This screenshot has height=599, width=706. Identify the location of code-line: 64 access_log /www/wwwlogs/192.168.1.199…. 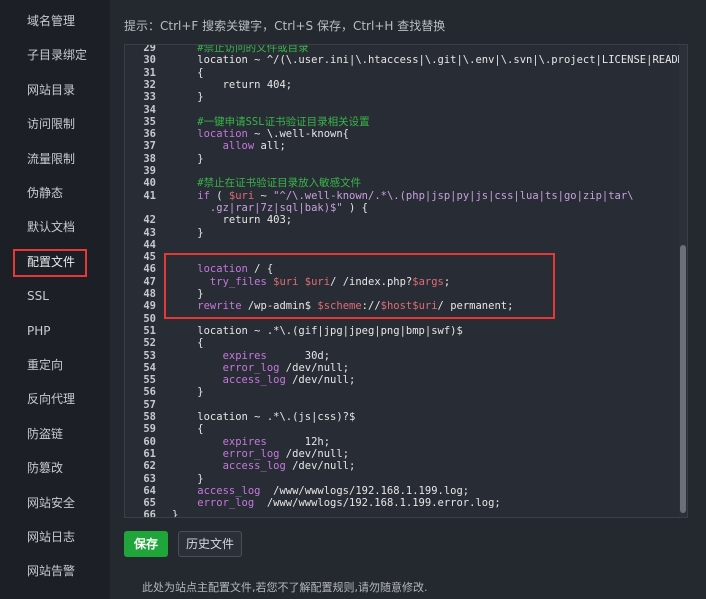
(395, 491).